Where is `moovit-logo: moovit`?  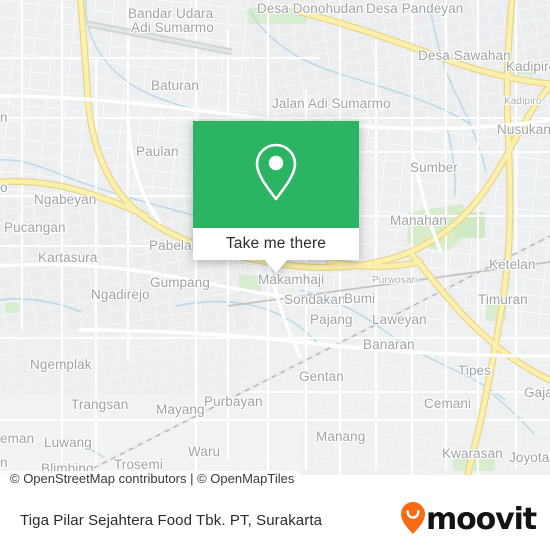 moovit-logo: moovit is located at coordinates (475, 520).